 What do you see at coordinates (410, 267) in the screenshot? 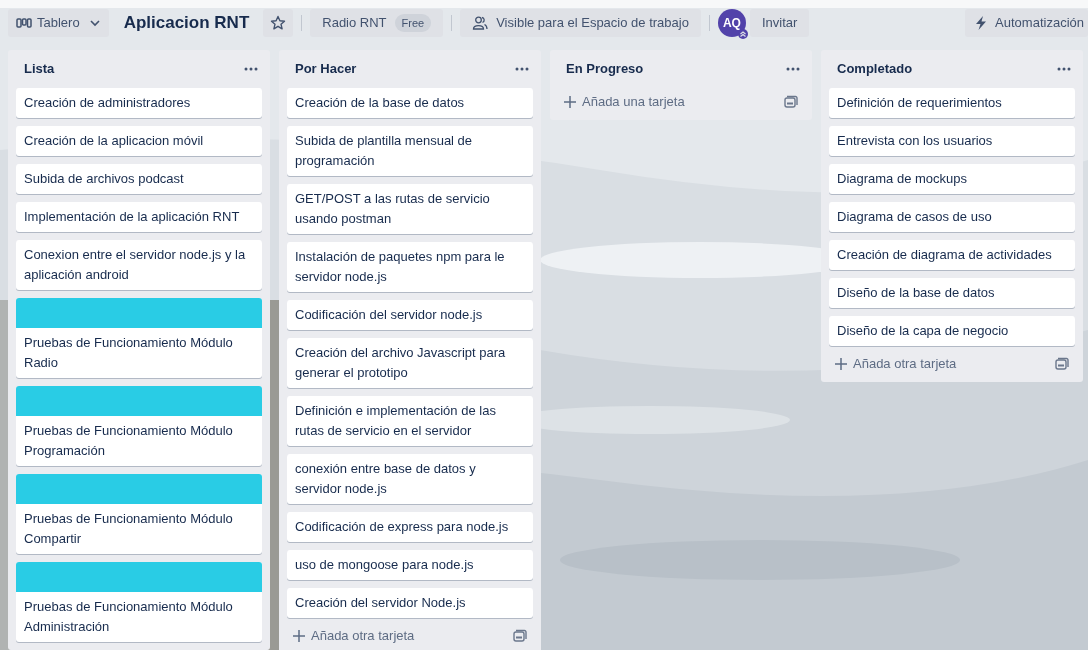
I see `card: Instalación de paquetes npm para le servidor node.js` at bounding box center [410, 267].